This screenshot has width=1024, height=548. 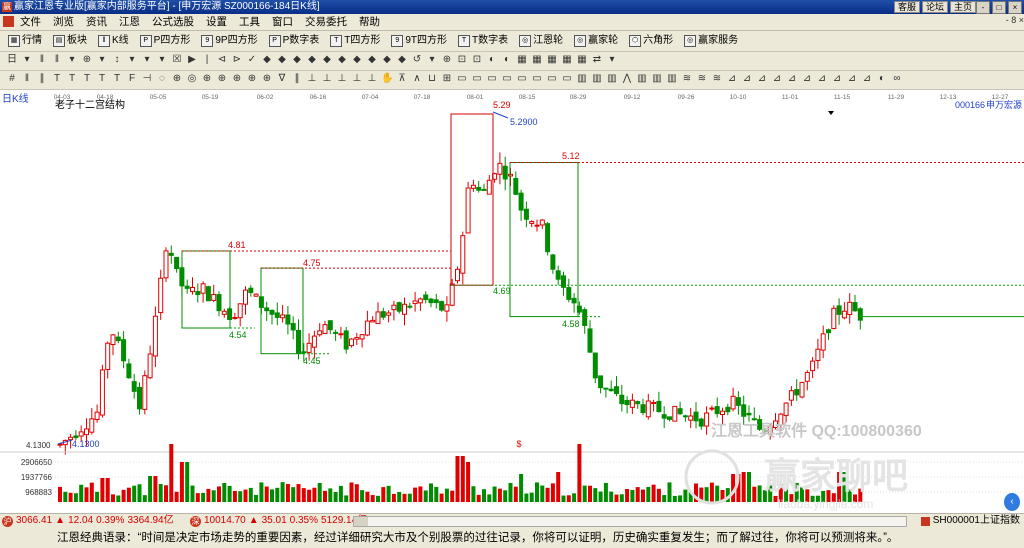 I want to click on horizontal-scrollbar, so click(x=630, y=521).